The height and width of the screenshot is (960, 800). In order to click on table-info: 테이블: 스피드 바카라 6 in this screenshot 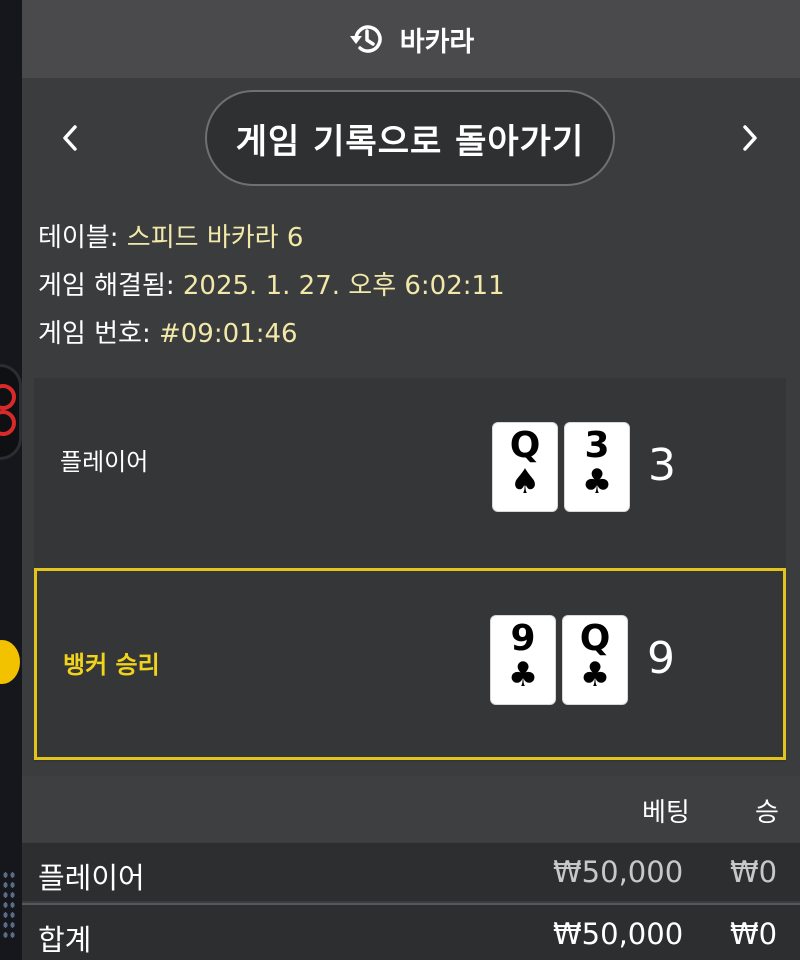, I will do `click(419, 238)`.